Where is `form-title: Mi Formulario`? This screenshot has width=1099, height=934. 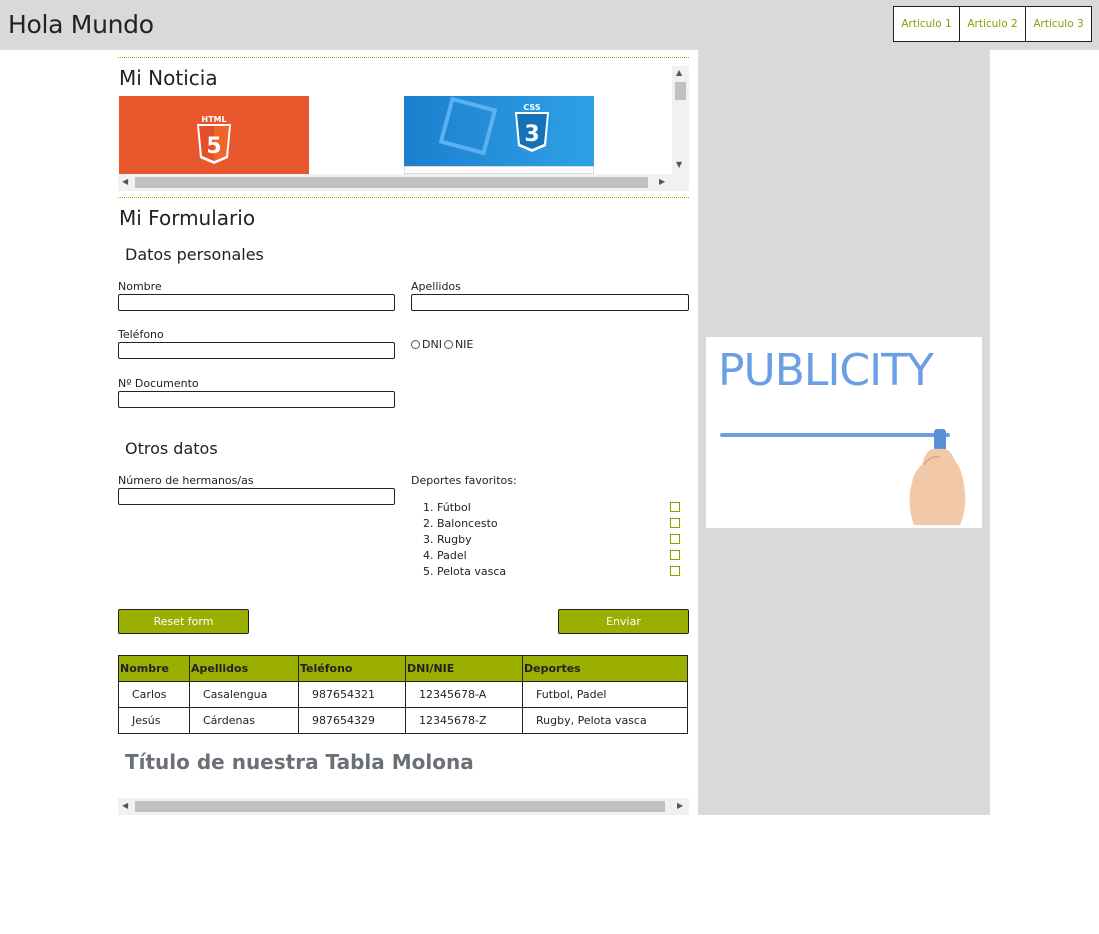 form-title: Mi Formulario is located at coordinates (187, 218).